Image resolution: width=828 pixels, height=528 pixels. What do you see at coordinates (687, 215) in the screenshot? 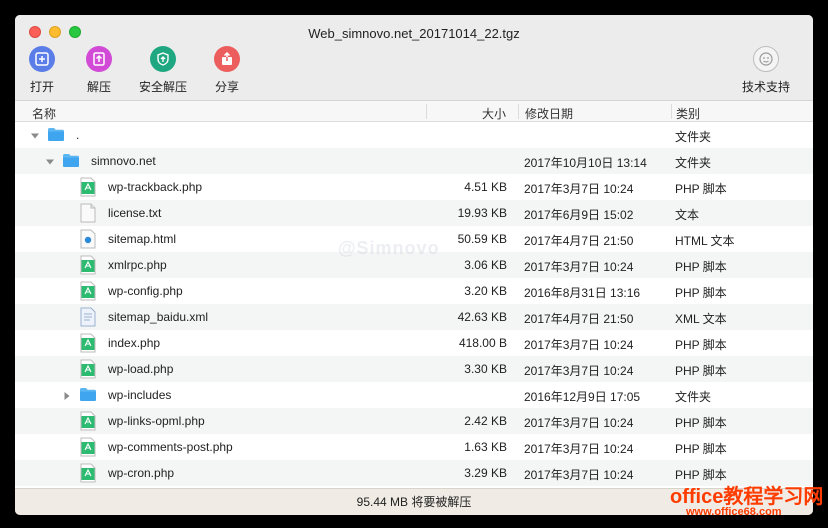
I see `file-kind: 文本` at bounding box center [687, 215].